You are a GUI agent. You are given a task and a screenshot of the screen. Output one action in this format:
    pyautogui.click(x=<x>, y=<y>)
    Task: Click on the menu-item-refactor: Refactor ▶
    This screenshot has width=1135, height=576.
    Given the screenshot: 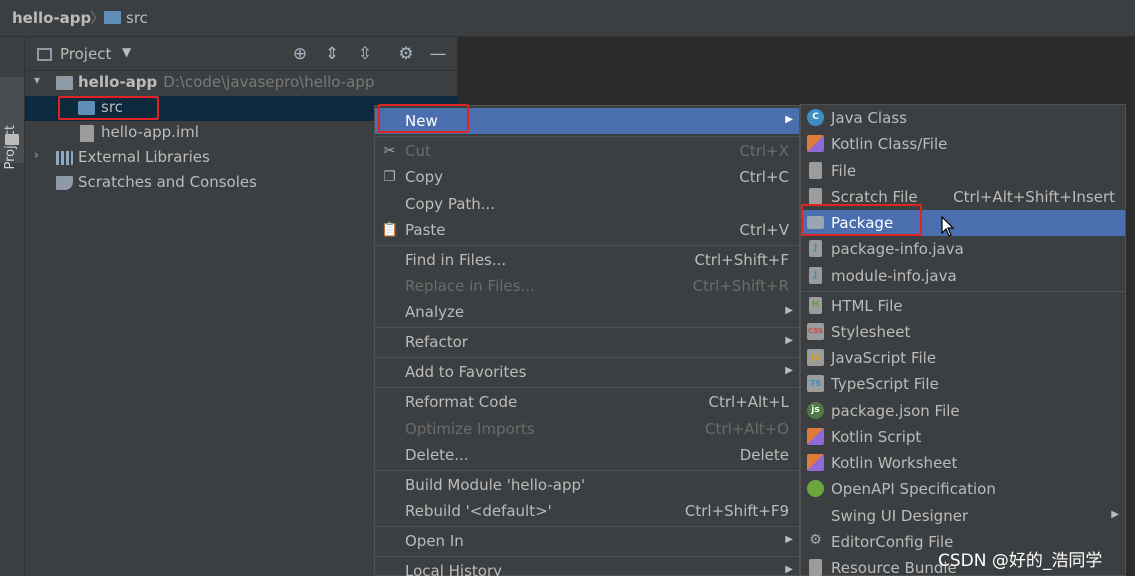 What is the action you would take?
    pyautogui.click(x=587, y=342)
    